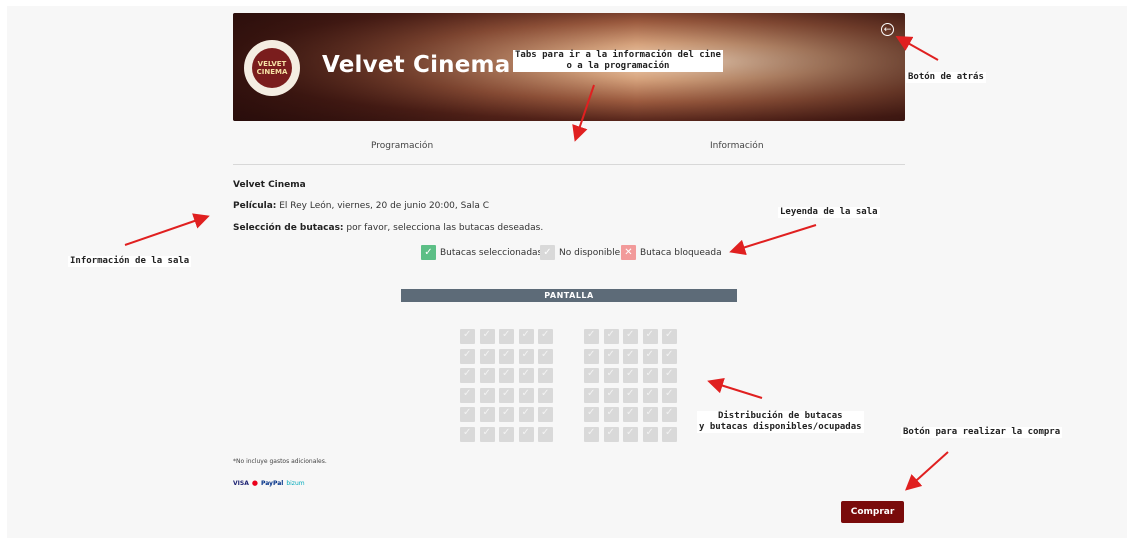  Describe the element at coordinates (773, 240) in the screenshot. I see `arrow-legend` at that location.